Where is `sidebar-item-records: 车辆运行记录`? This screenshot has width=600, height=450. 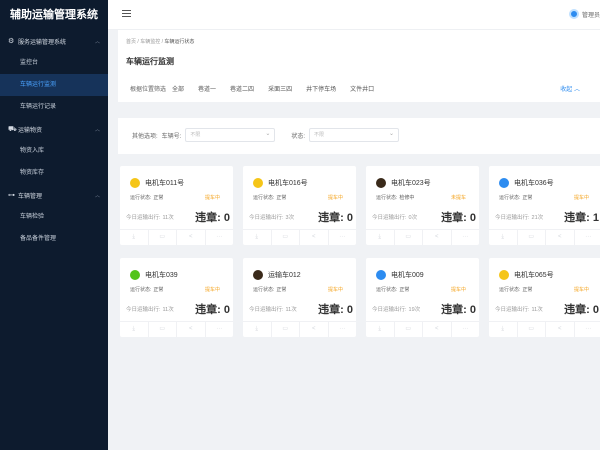
sidebar-item-records: 车辆运行记录 is located at coordinates (54, 107).